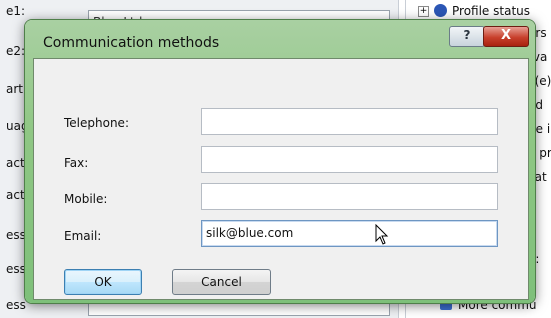 The width and height of the screenshot is (551, 318). What do you see at coordinates (349, 233) in the screenshot?
I see `email-field: silk@blue.com` at bounding box center [349, 233].